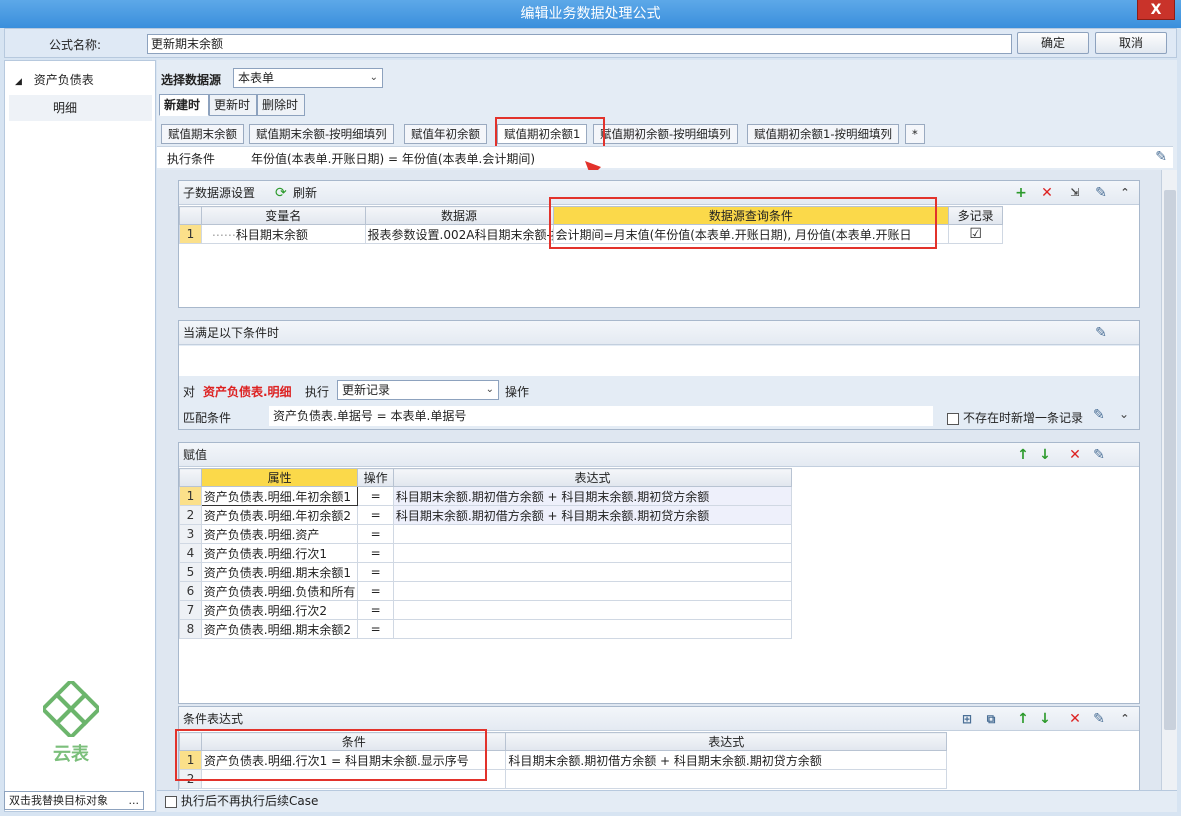 The height and width of the screenshot is (816, 1181). What do you see at coordinates (305, 193) in the screenshot?
I see `refresh-label: 刷新` at bounding box center [305, 193].